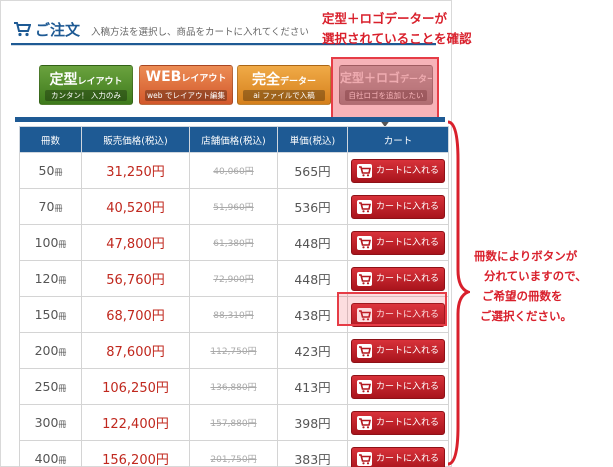  Describe the element at coordinates (46, 206) in the screenshot. I see `quantity-value: 70` at that location.